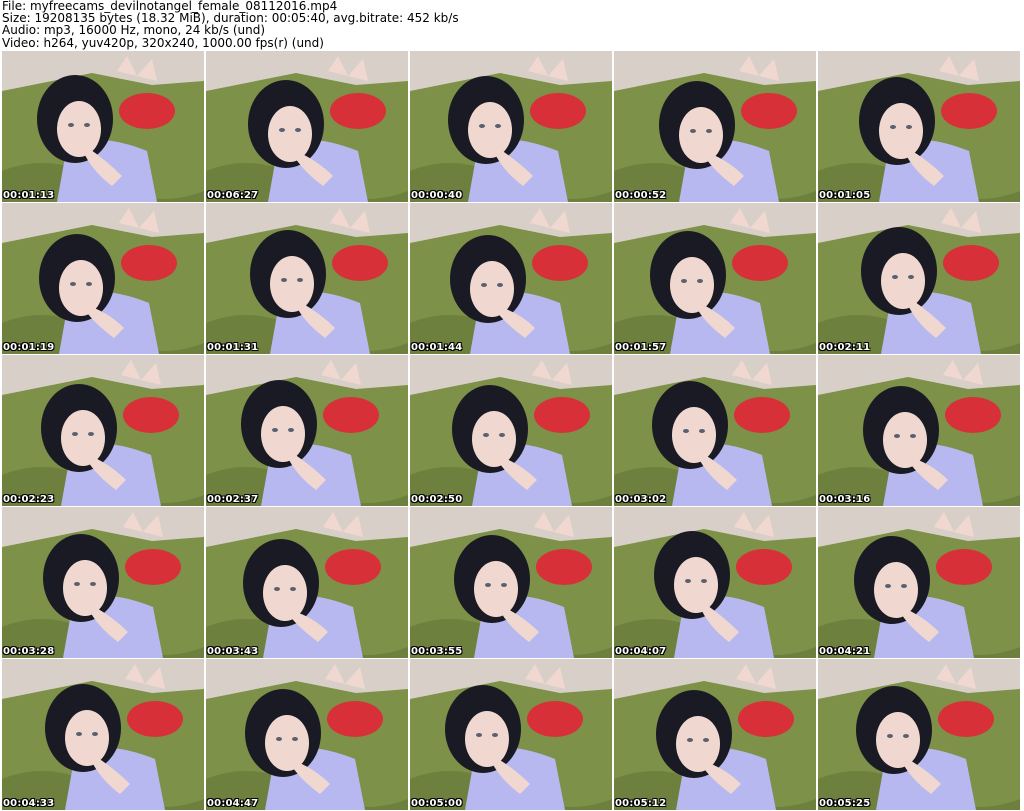 The image size is (1024, 811). I want to click on video-thumbnail: 00:01:57, so click(715, 278).